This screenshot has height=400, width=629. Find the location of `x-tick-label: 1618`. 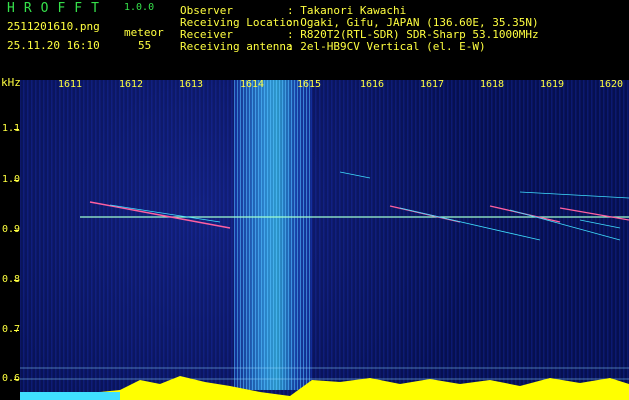

x-tick-label: 1618 is located at coordinates (492, 84).